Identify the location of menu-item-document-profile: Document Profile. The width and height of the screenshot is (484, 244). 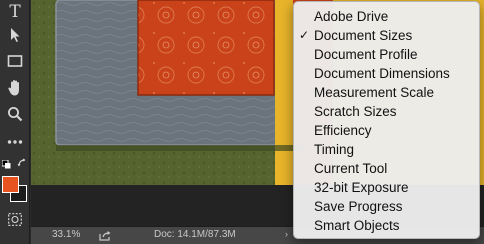
(386, 54).